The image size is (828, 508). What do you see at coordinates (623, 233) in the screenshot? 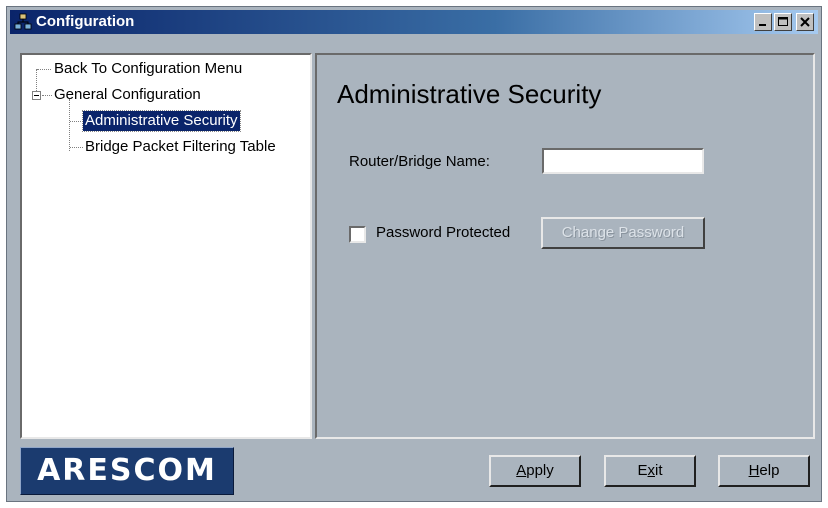
I see `change-password-button: Change Password` at bounding box center [623, 233].